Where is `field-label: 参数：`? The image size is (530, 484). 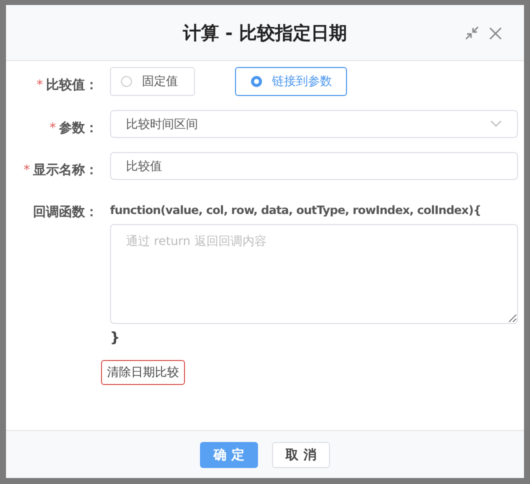 field-label: 参数： is located at coordinates (78, 128).